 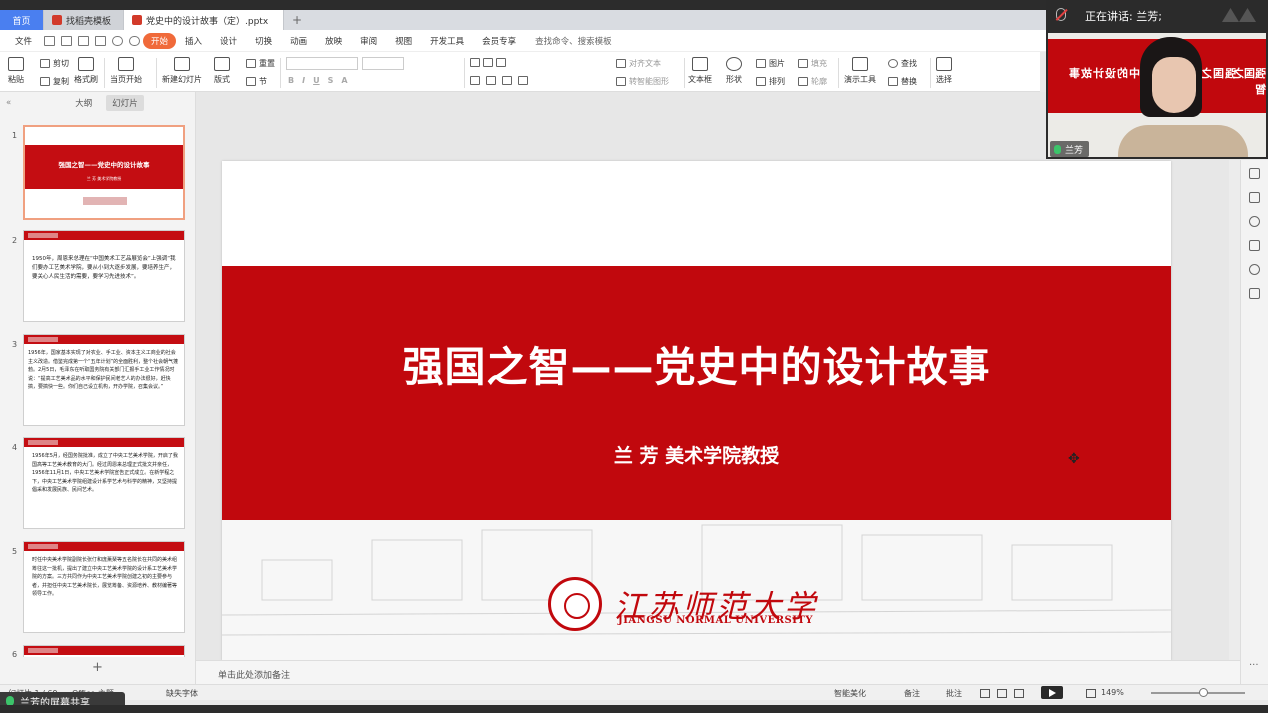 What do you see at coordinates (1254, 221) in the screenshot?
I see `help-icon` at bounding box center [1254, 221].